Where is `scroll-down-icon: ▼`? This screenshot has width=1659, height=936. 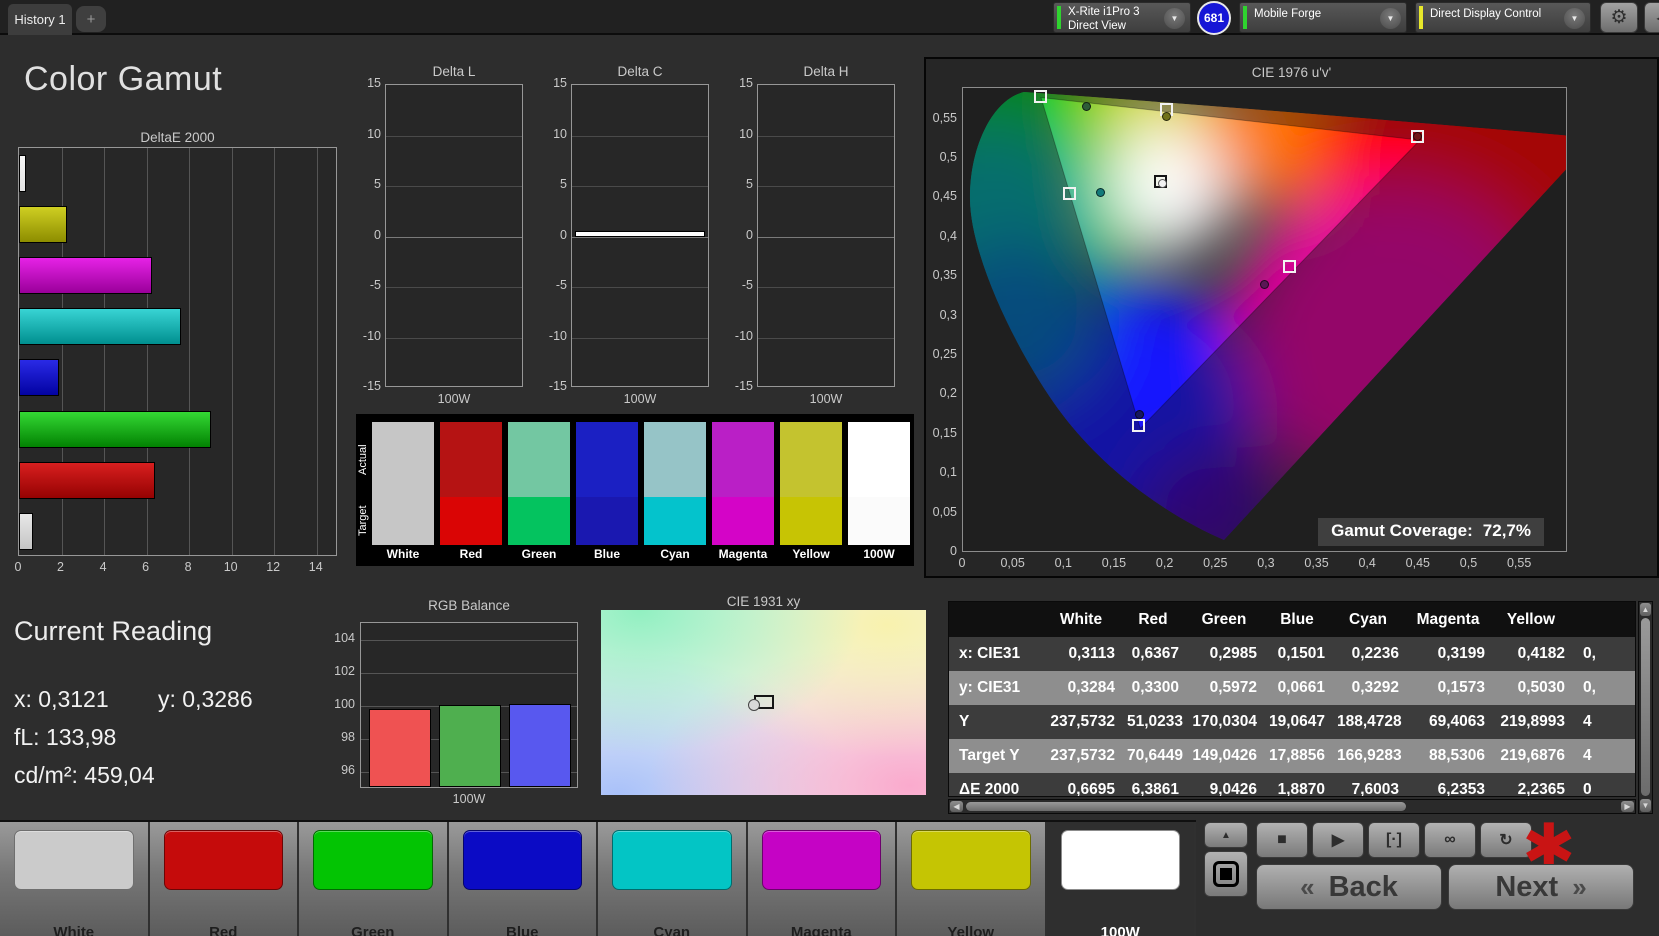 scroll-down-icon: ▼ is located at coordinates (1645, 805).